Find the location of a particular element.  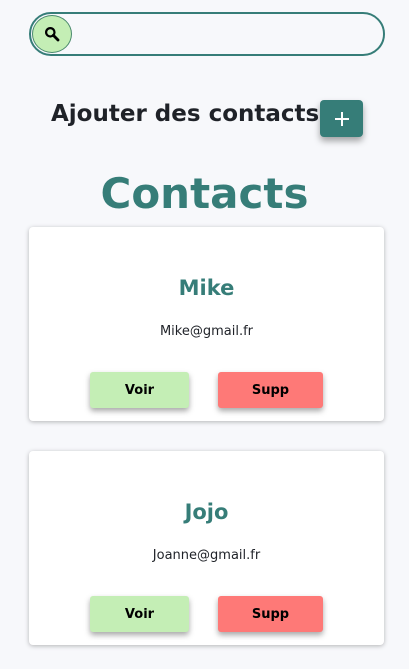

add-contacts-label: Ajouter des contacts is located at coordinates (185, 114).